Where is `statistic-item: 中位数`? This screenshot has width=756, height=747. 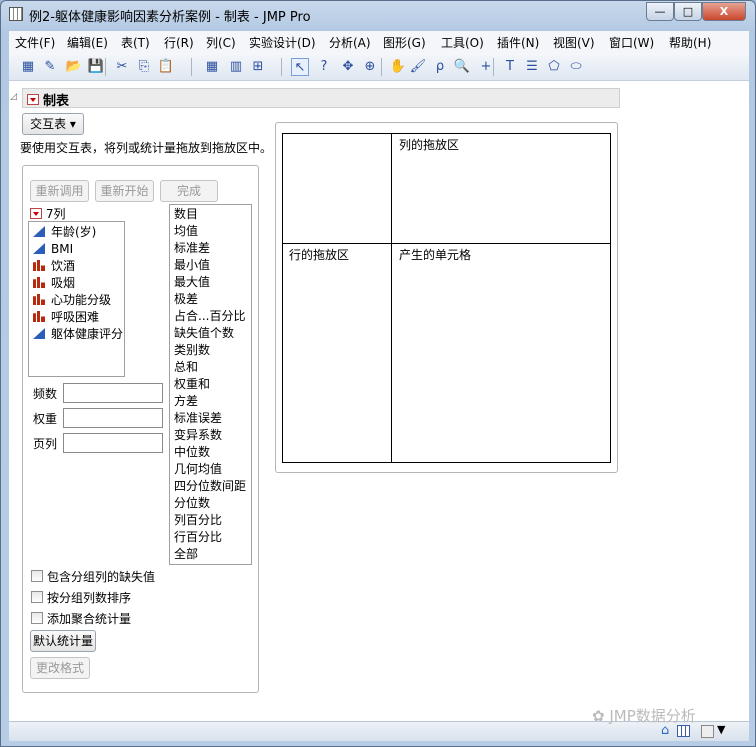 statistic-item: 中位数 is located at coordinates (192, 452).